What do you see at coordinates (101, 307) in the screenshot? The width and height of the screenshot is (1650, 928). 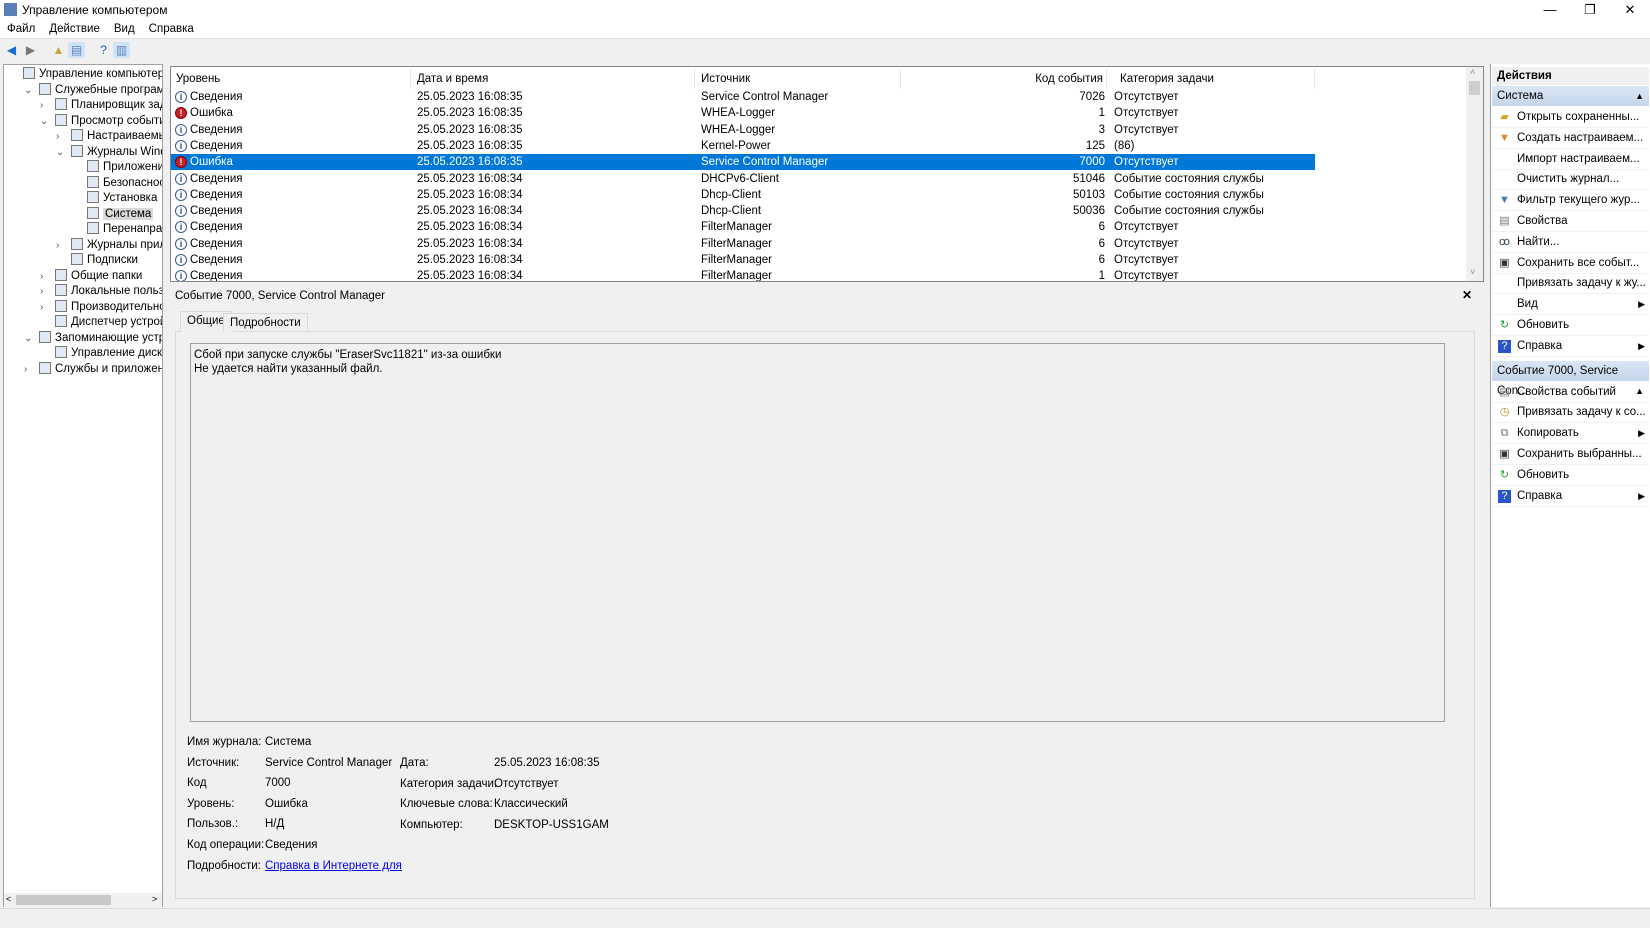 I see `tree-item: › Производительность` at bounding box center [101, 307].